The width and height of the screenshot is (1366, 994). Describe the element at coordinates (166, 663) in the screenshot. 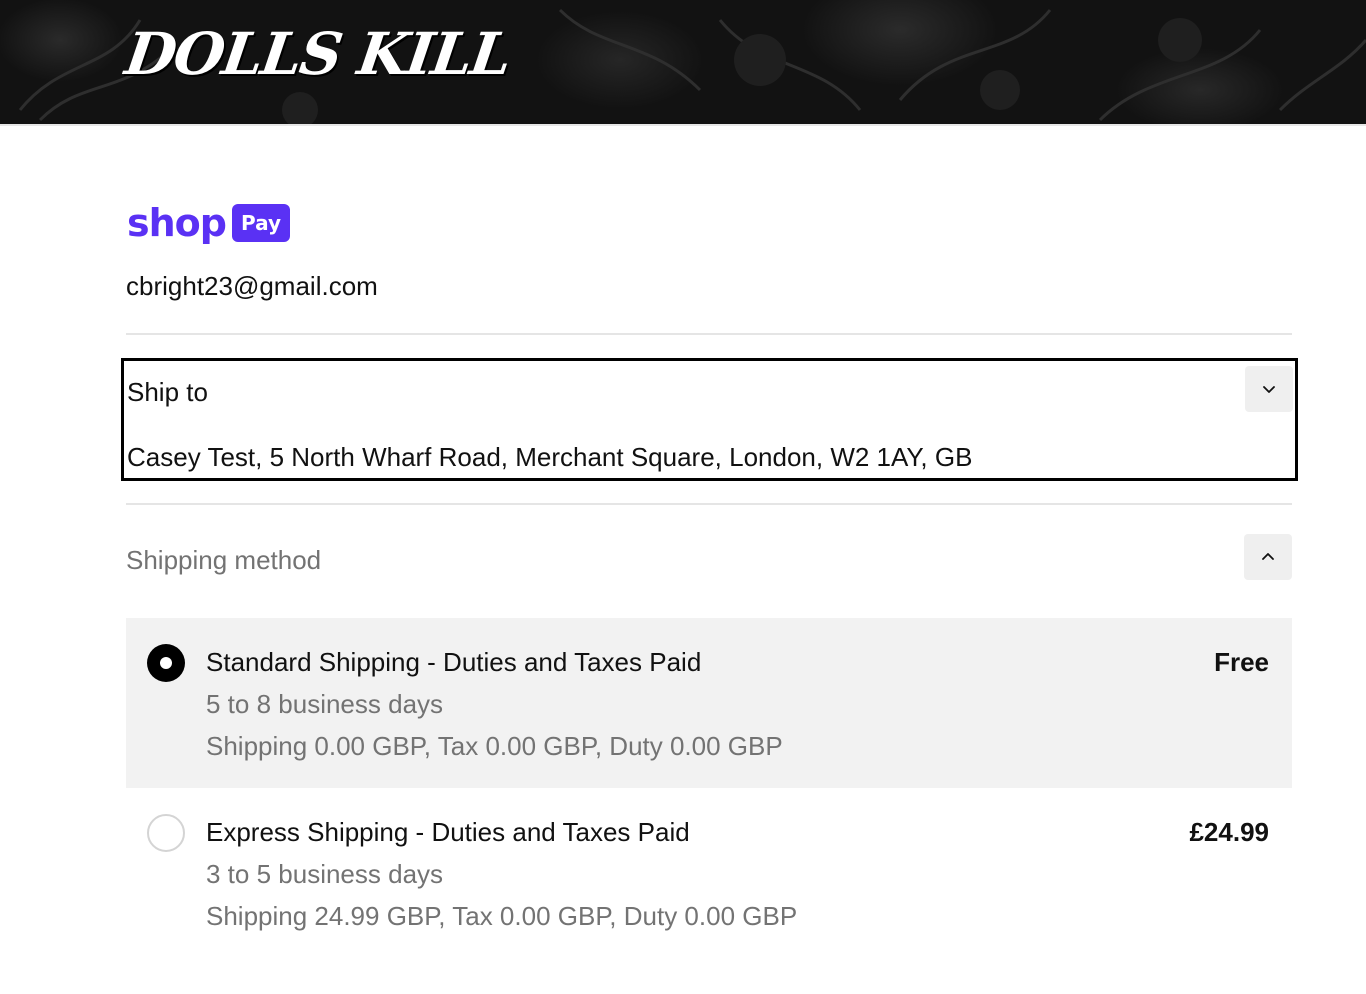

I see `radio-selected` at that location.